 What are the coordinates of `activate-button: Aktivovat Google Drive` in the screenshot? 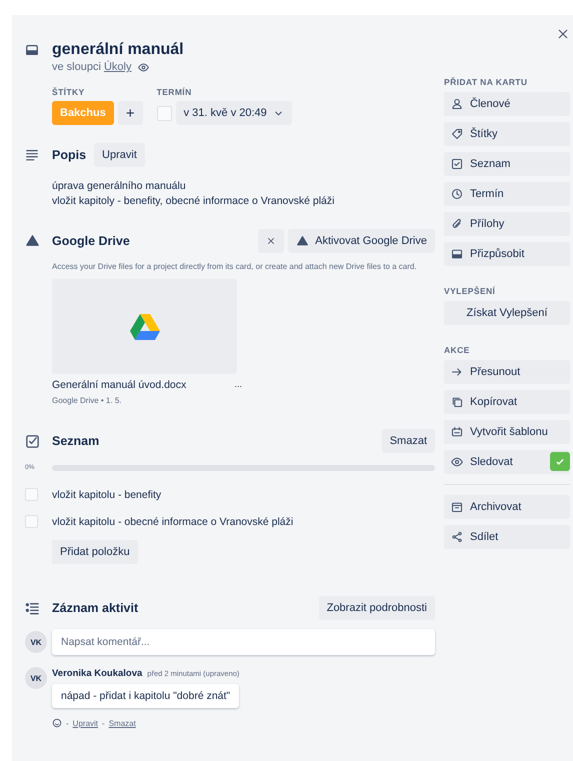 It's located at (361, 241).